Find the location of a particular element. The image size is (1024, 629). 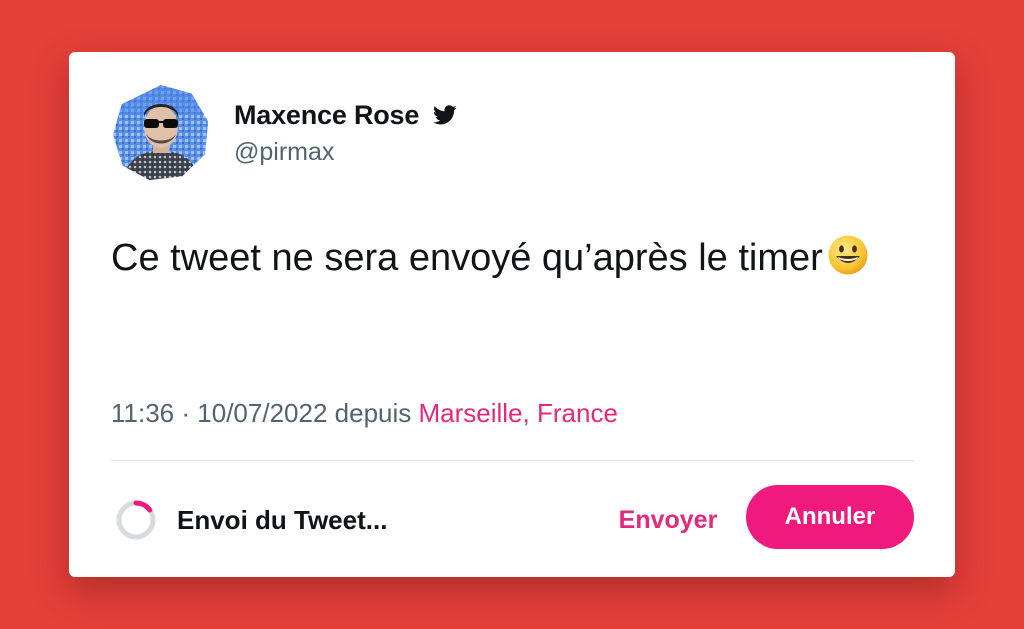

send-button: Envoyer is located at coordinates (668, 520).